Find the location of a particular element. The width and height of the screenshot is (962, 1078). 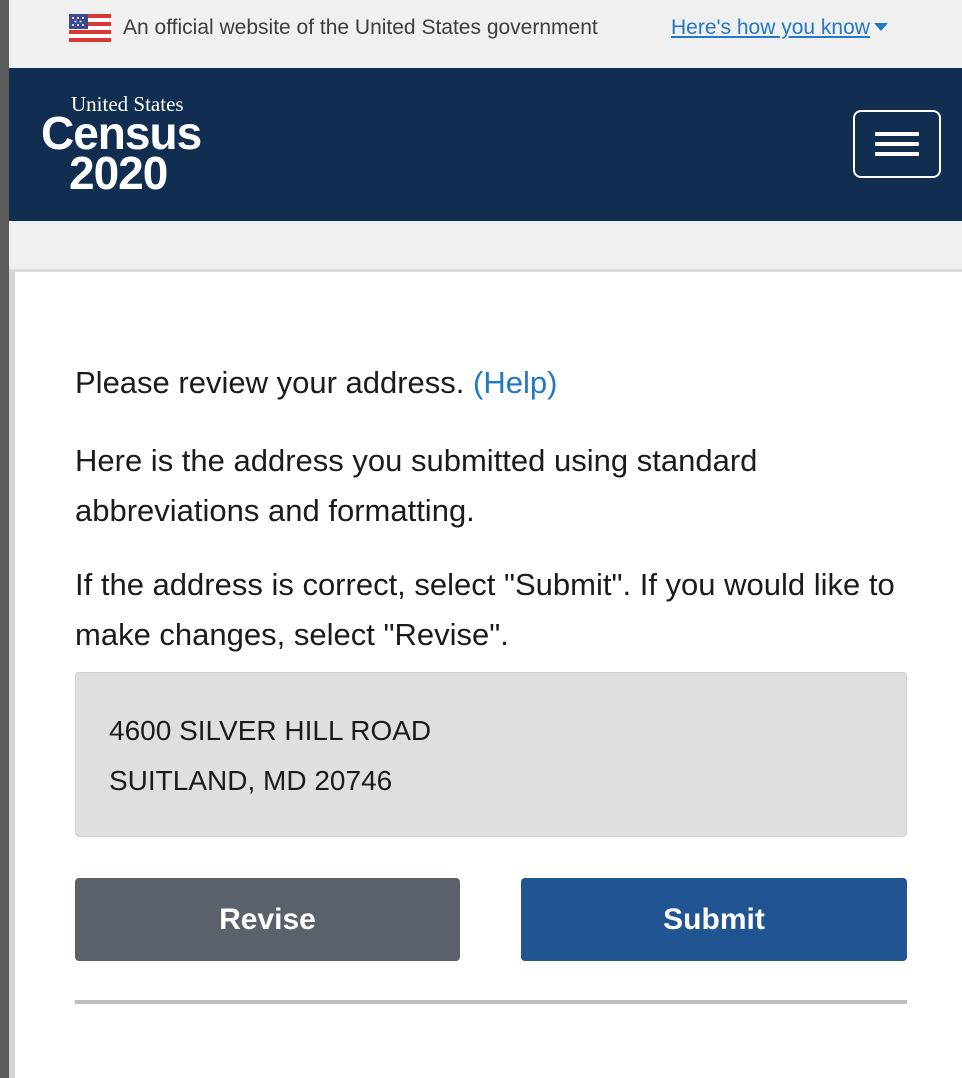

us-flag-icon is located at coordinates (90, 28).